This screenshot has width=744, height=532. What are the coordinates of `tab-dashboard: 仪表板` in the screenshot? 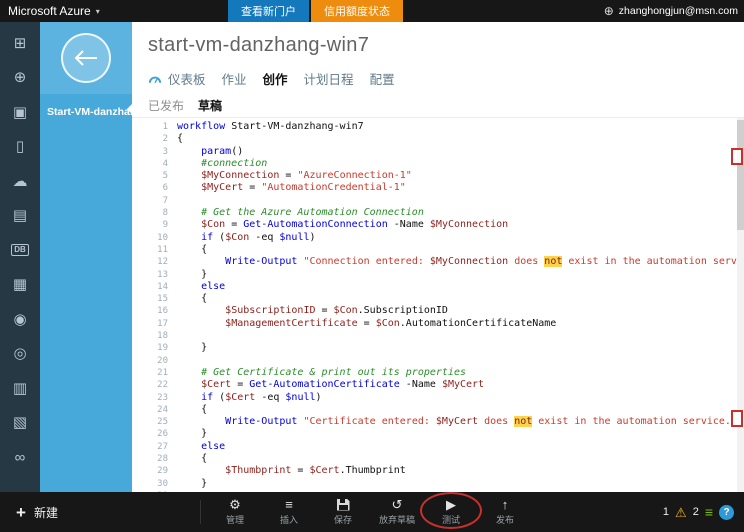 It's located at (187, 78).